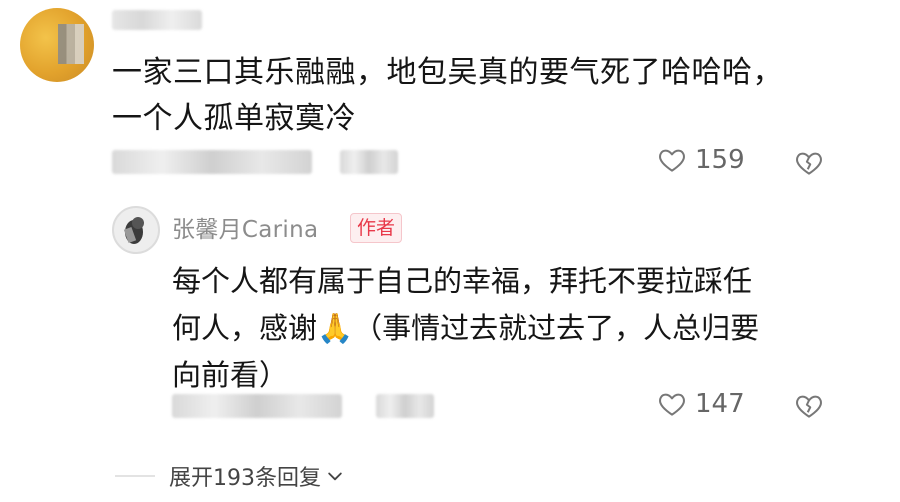 The width and height of the screenshot is (900, 502). Describe the element at coordinates (720, 160) in the screenshot. I see `comment-like-count: 159` at that location.